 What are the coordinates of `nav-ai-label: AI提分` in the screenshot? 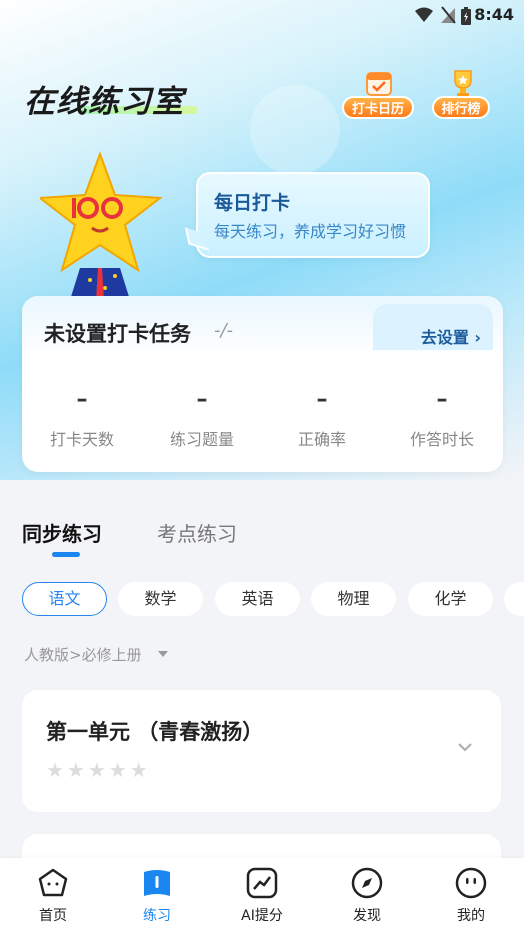 It's located at (262, 916).